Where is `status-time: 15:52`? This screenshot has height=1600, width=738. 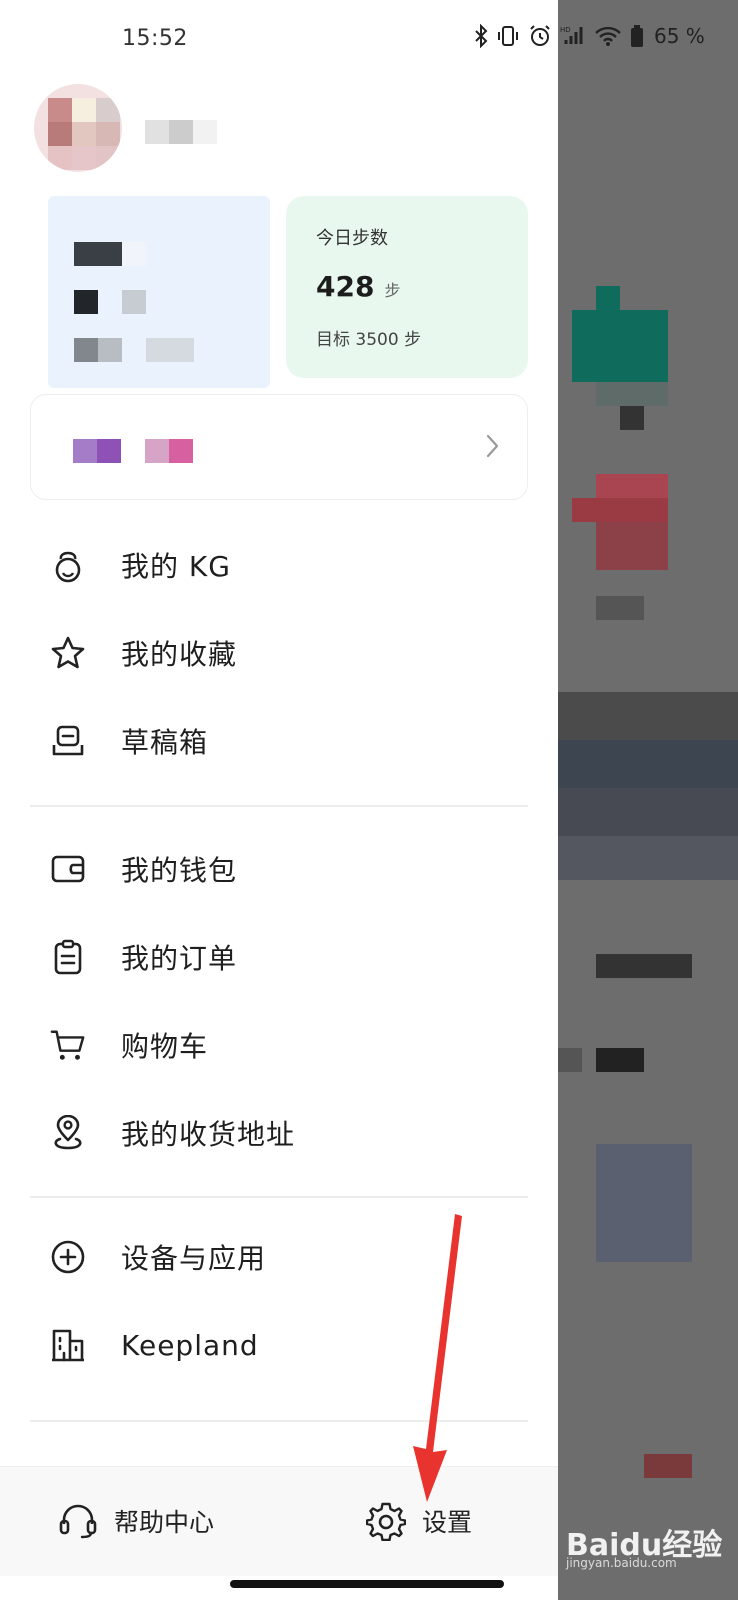
status-time: 15:52 is located at coordinates (155, 38).